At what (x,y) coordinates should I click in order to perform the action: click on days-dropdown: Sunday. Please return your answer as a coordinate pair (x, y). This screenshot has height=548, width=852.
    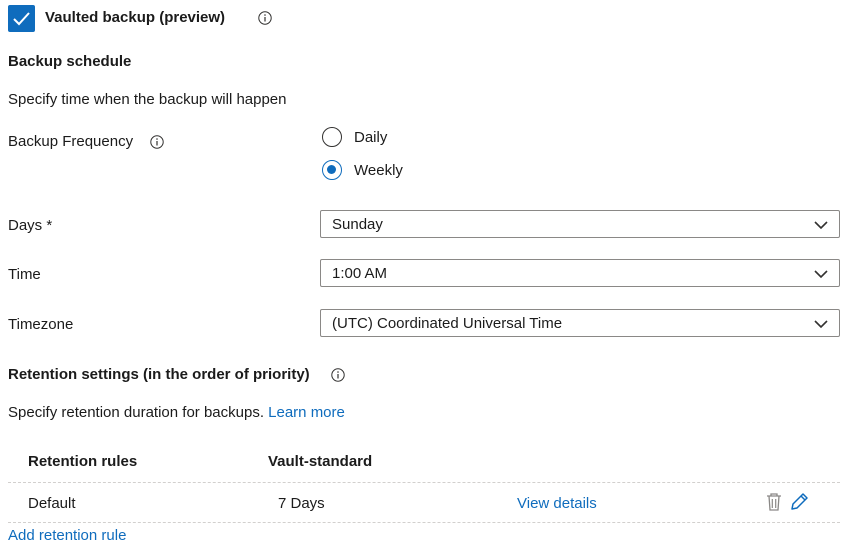
    Looking at the image, I should click on (580, 224).